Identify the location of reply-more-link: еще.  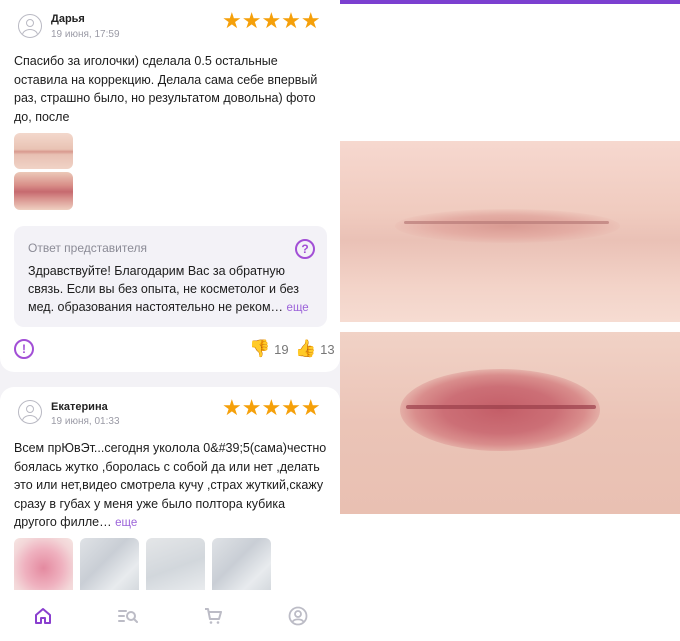
(298, 308).